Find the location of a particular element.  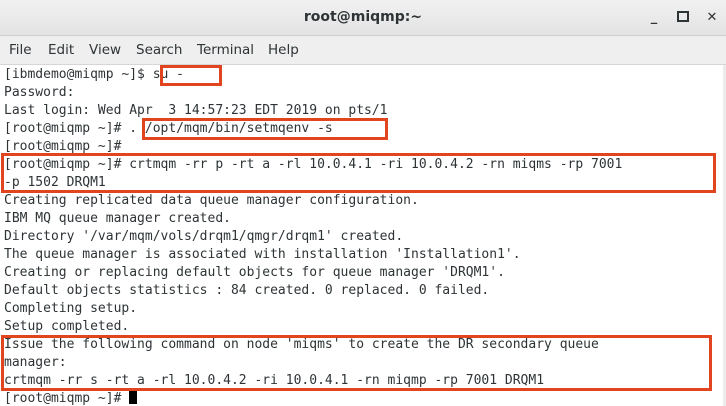

close-icon: ✕ is located at coordinates (712, 17).